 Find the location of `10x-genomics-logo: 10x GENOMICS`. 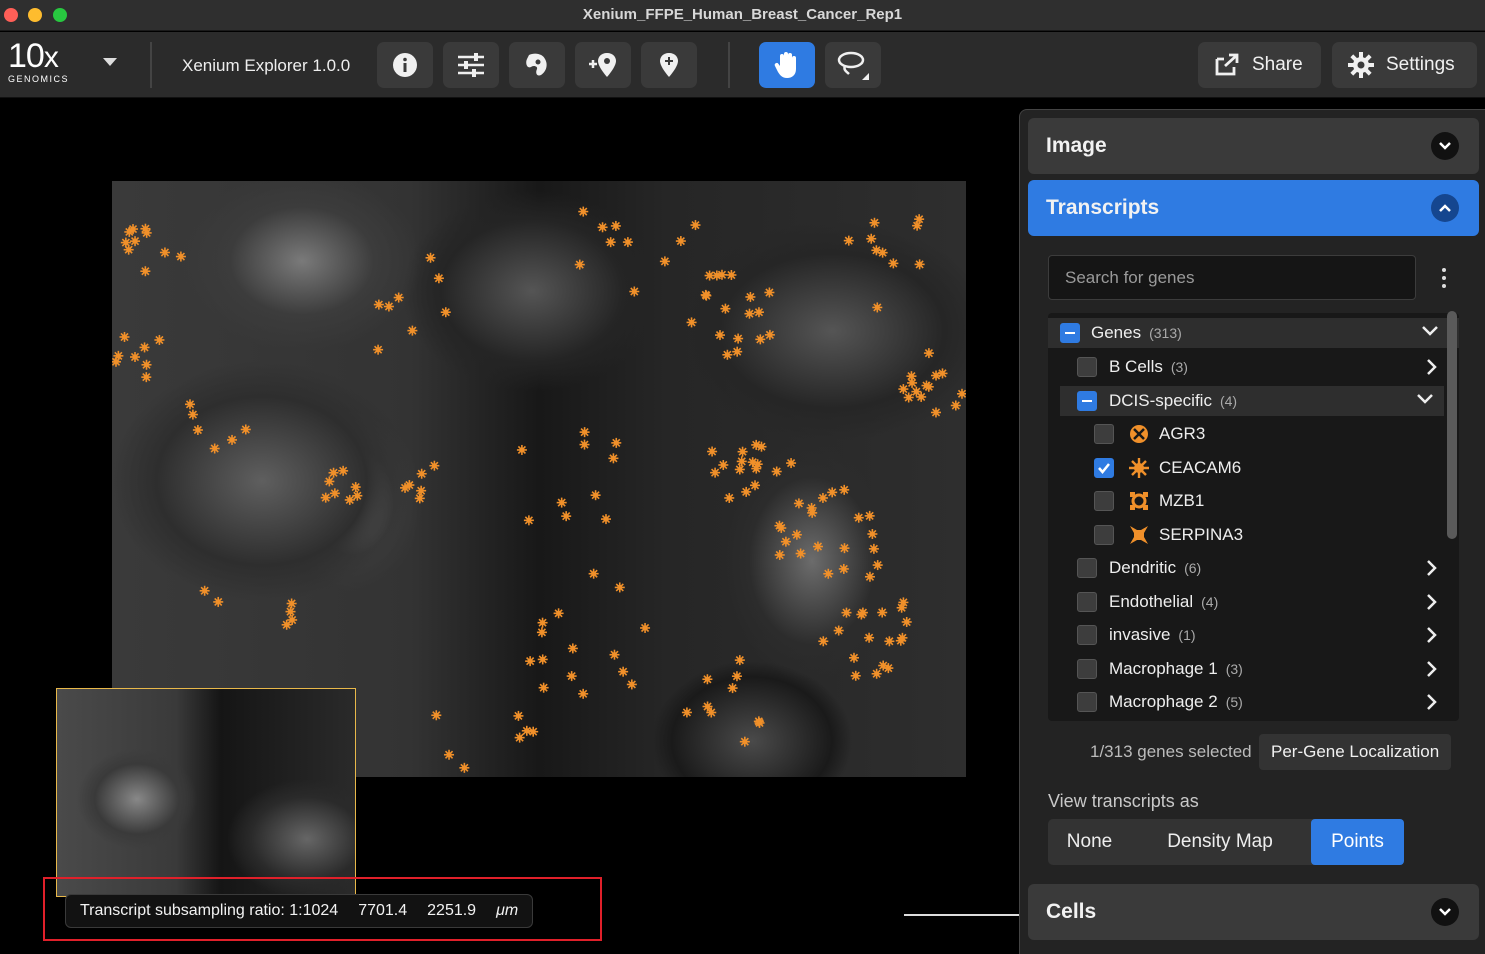

10x-genomics-logo: 10x GENOMICS is located at coordinates (43, 63).